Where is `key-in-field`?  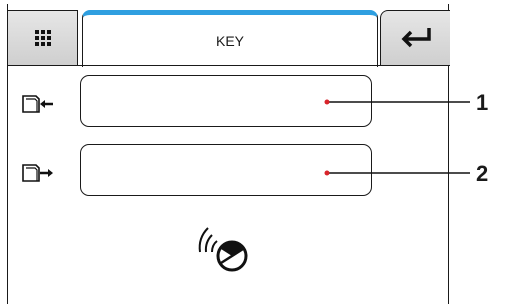
key-in-field is located at coordinates (226, 101).